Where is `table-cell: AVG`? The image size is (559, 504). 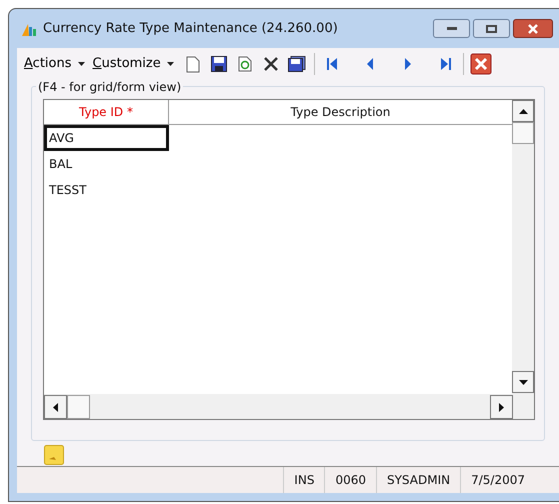 table-cell: AVG is located at coordinates (106, 138).